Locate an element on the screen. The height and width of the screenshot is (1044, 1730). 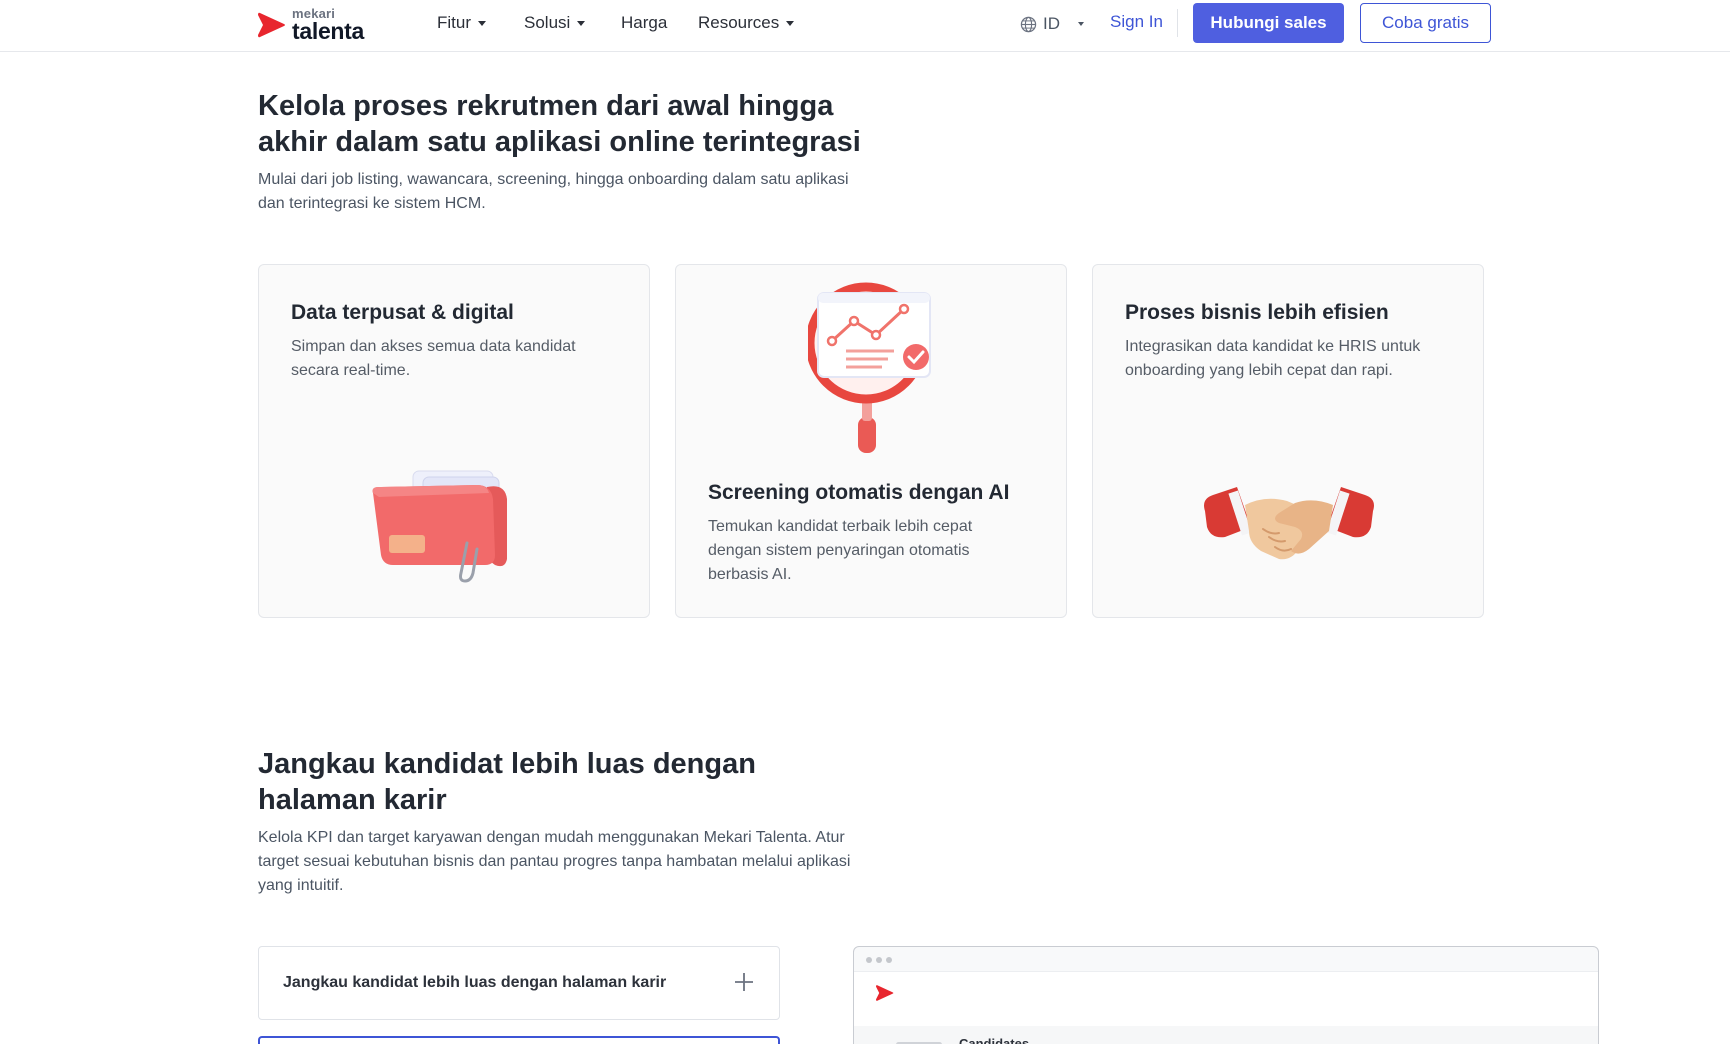
handshake-icon is located at coordinates (1289, 523).